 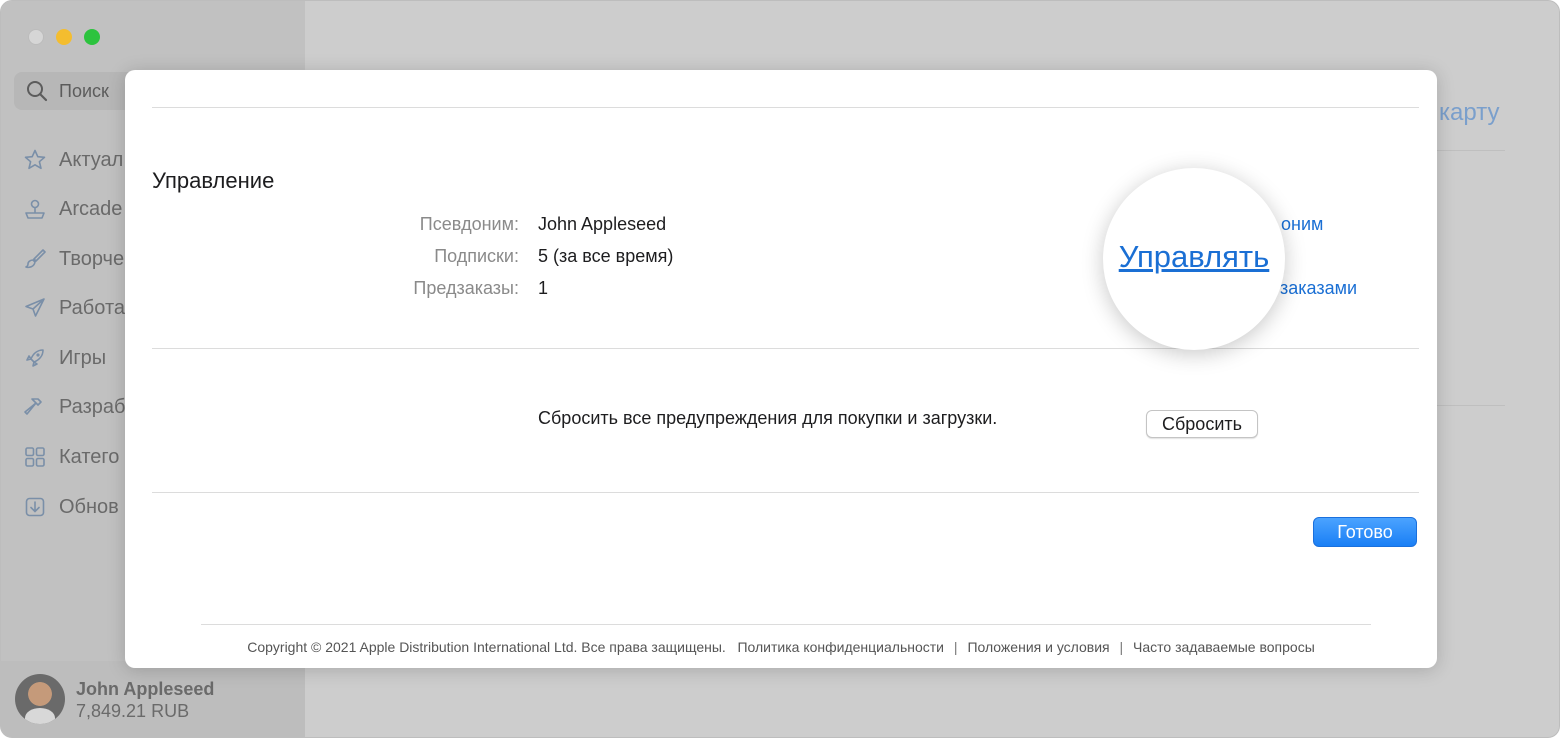 I want to click on sidebar-item-games: Игры, so click(x=64, y=358).